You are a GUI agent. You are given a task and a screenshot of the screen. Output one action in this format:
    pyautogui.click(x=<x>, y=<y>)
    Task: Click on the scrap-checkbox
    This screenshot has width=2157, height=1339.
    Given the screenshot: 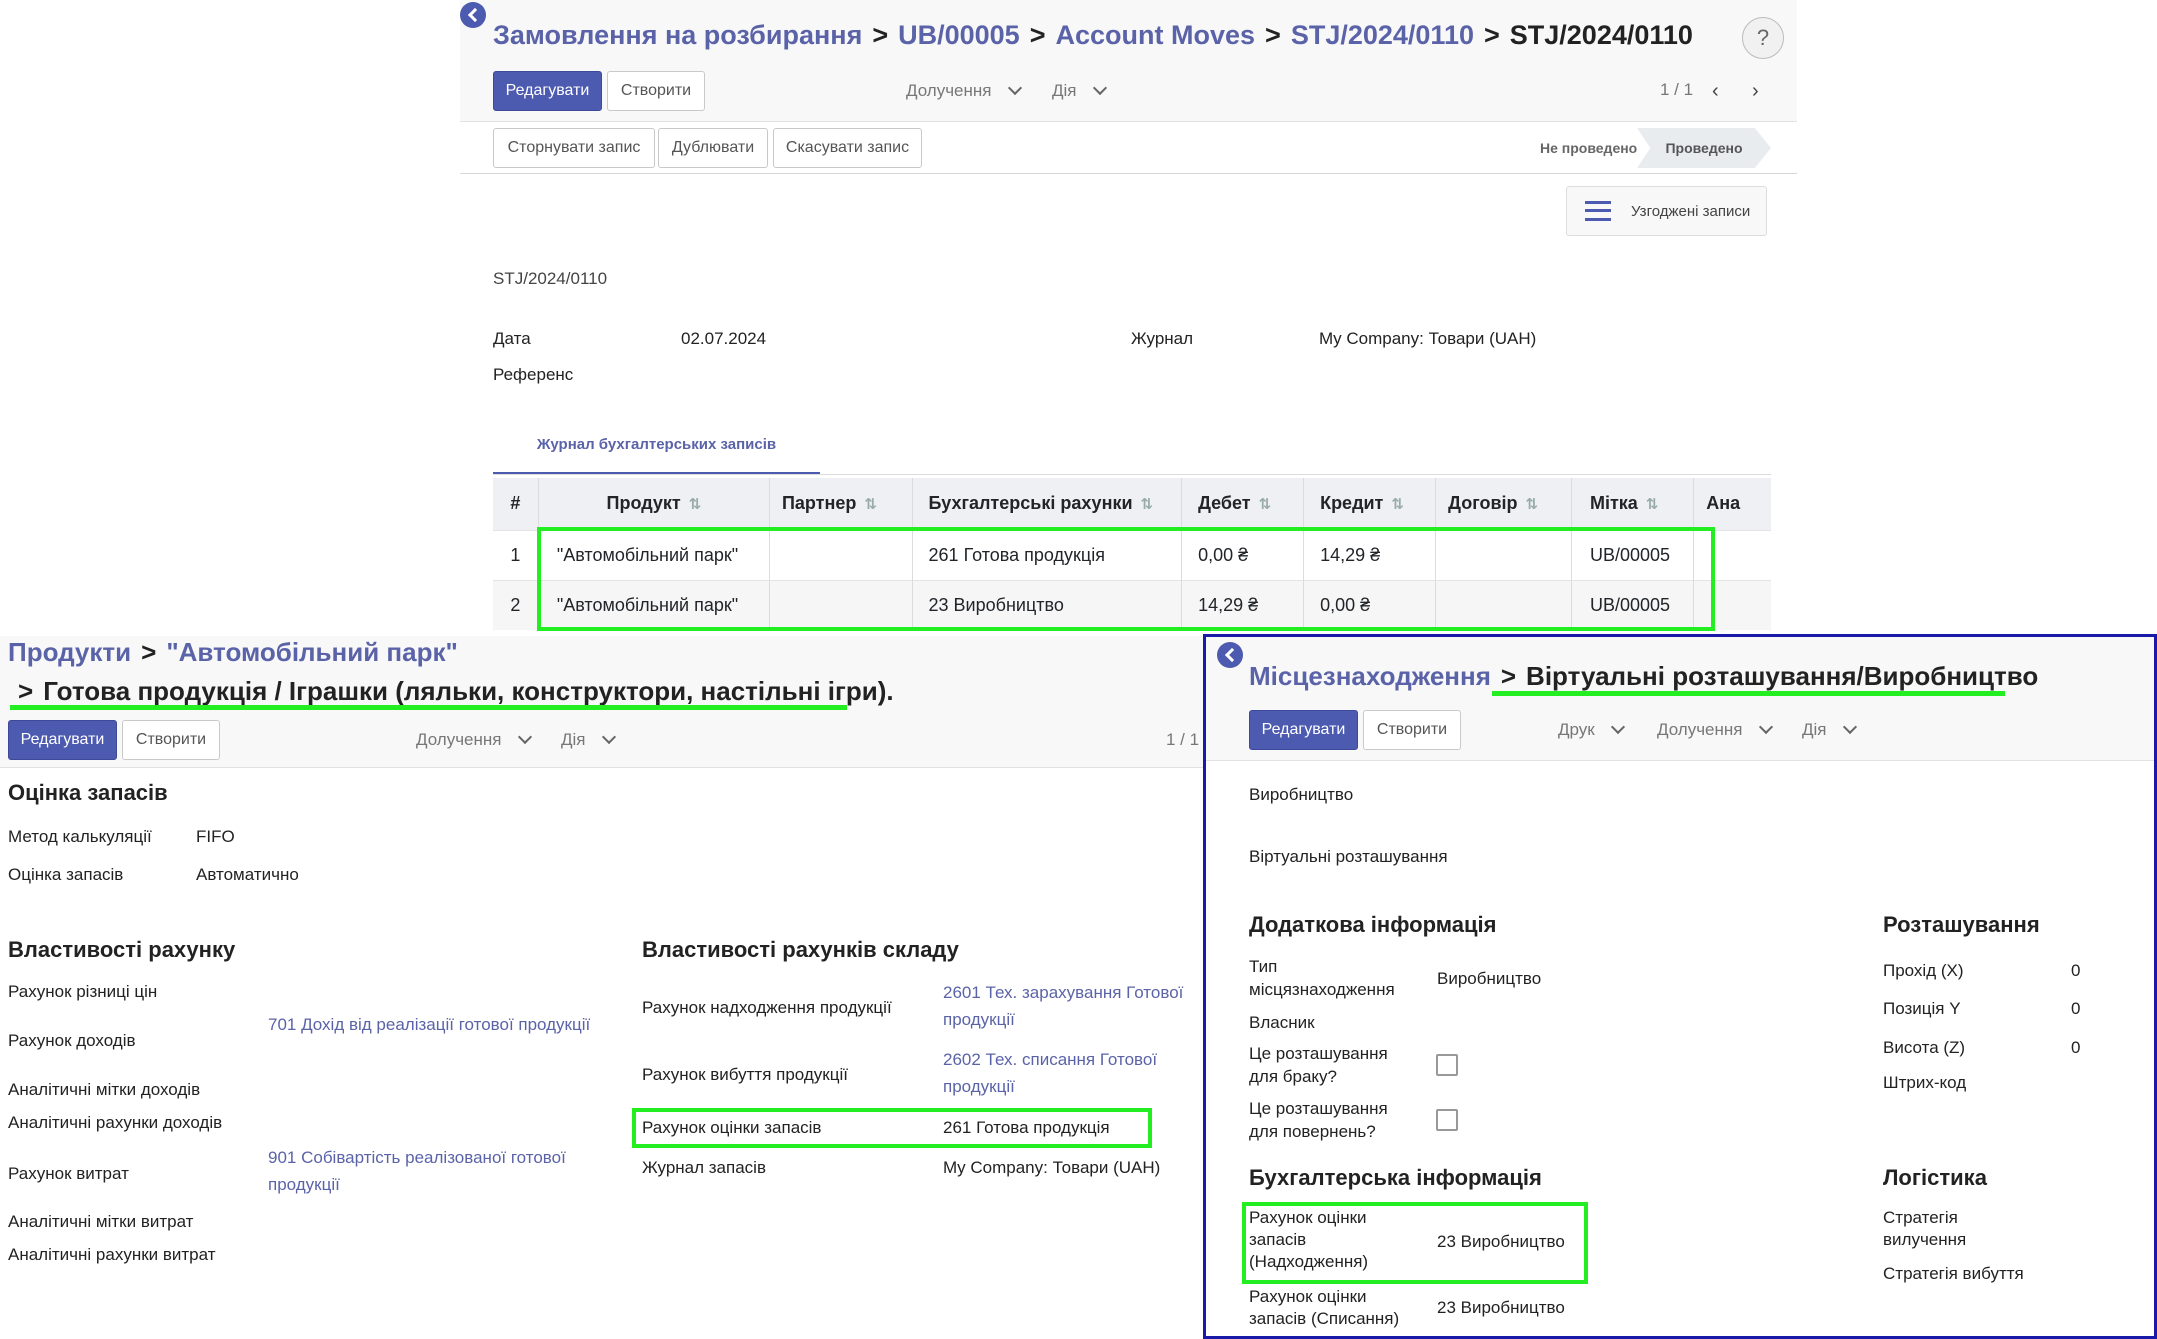 What is the action you would take?
    pyautogui.click(x=1447, y=1065)
    